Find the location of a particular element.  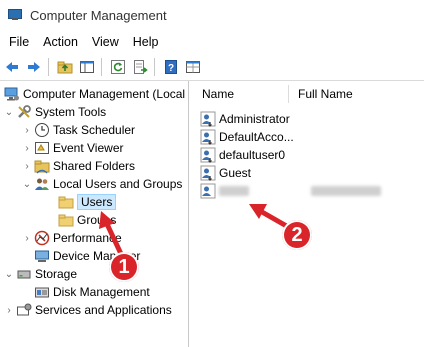

back-icon is located at coordinates (12, 67).